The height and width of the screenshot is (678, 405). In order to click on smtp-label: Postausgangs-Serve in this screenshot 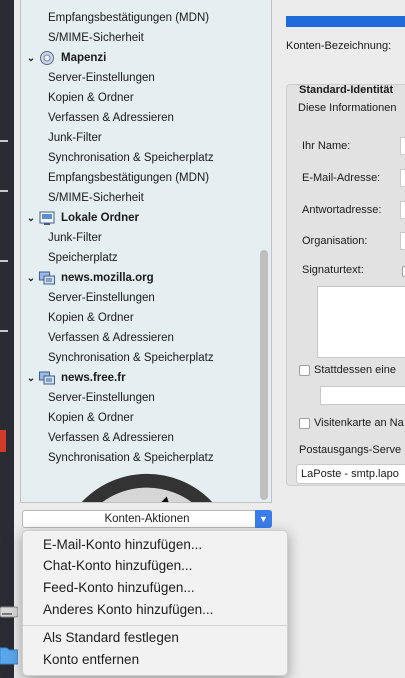, I will do `click(350, 450)`.